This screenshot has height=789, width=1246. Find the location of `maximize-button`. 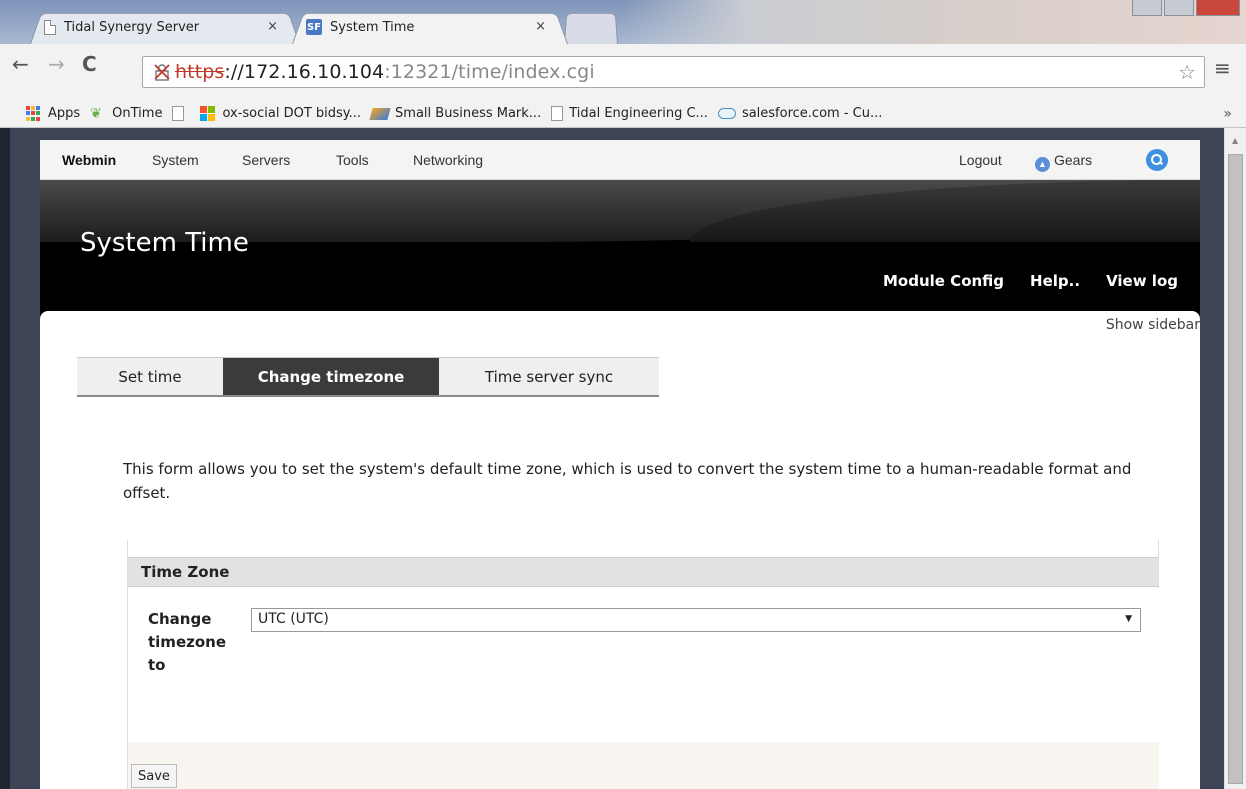

maximize-button is located at coordinates (1179, 8).